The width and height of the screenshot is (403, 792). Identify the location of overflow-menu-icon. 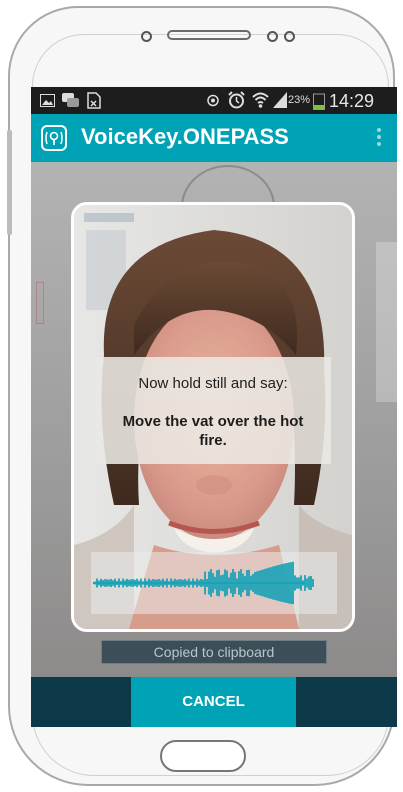
(380, 139).